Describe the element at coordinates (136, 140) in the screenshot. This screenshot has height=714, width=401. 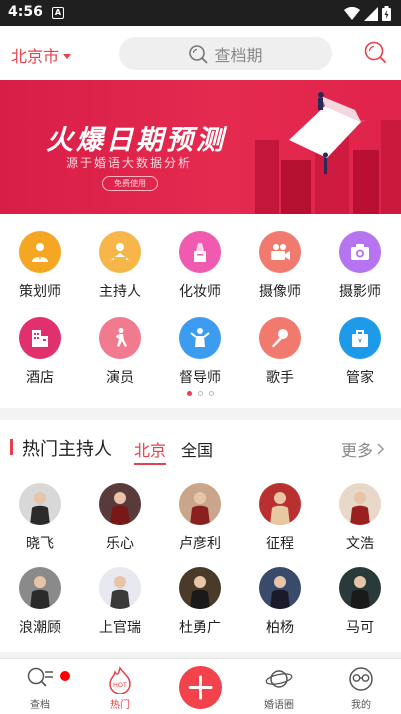
I see `banner-title: 火爆日期预测` at that location.